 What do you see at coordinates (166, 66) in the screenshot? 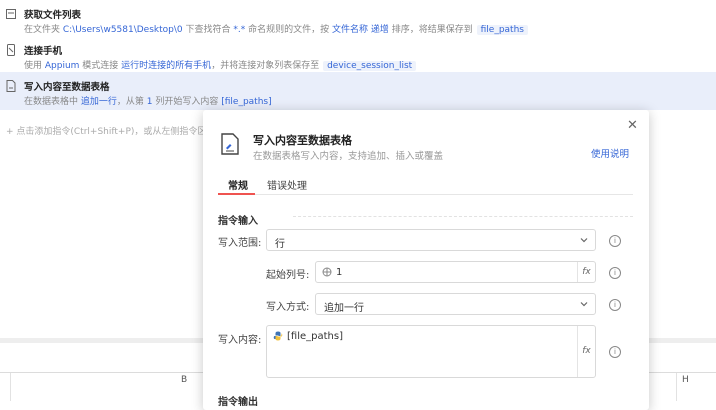
I see `param-link: 运行时连接的所有手机` at bounding box center [166, 66].